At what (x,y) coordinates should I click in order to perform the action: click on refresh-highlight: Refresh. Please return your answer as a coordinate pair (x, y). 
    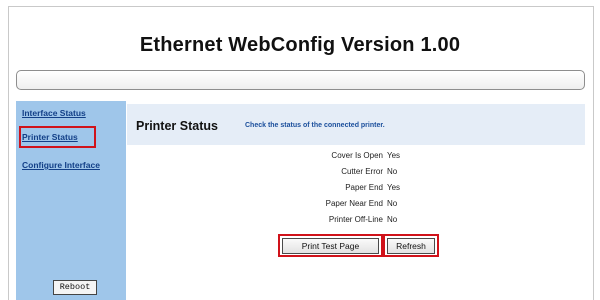
    Looking at the image, I should click on (411, 245).